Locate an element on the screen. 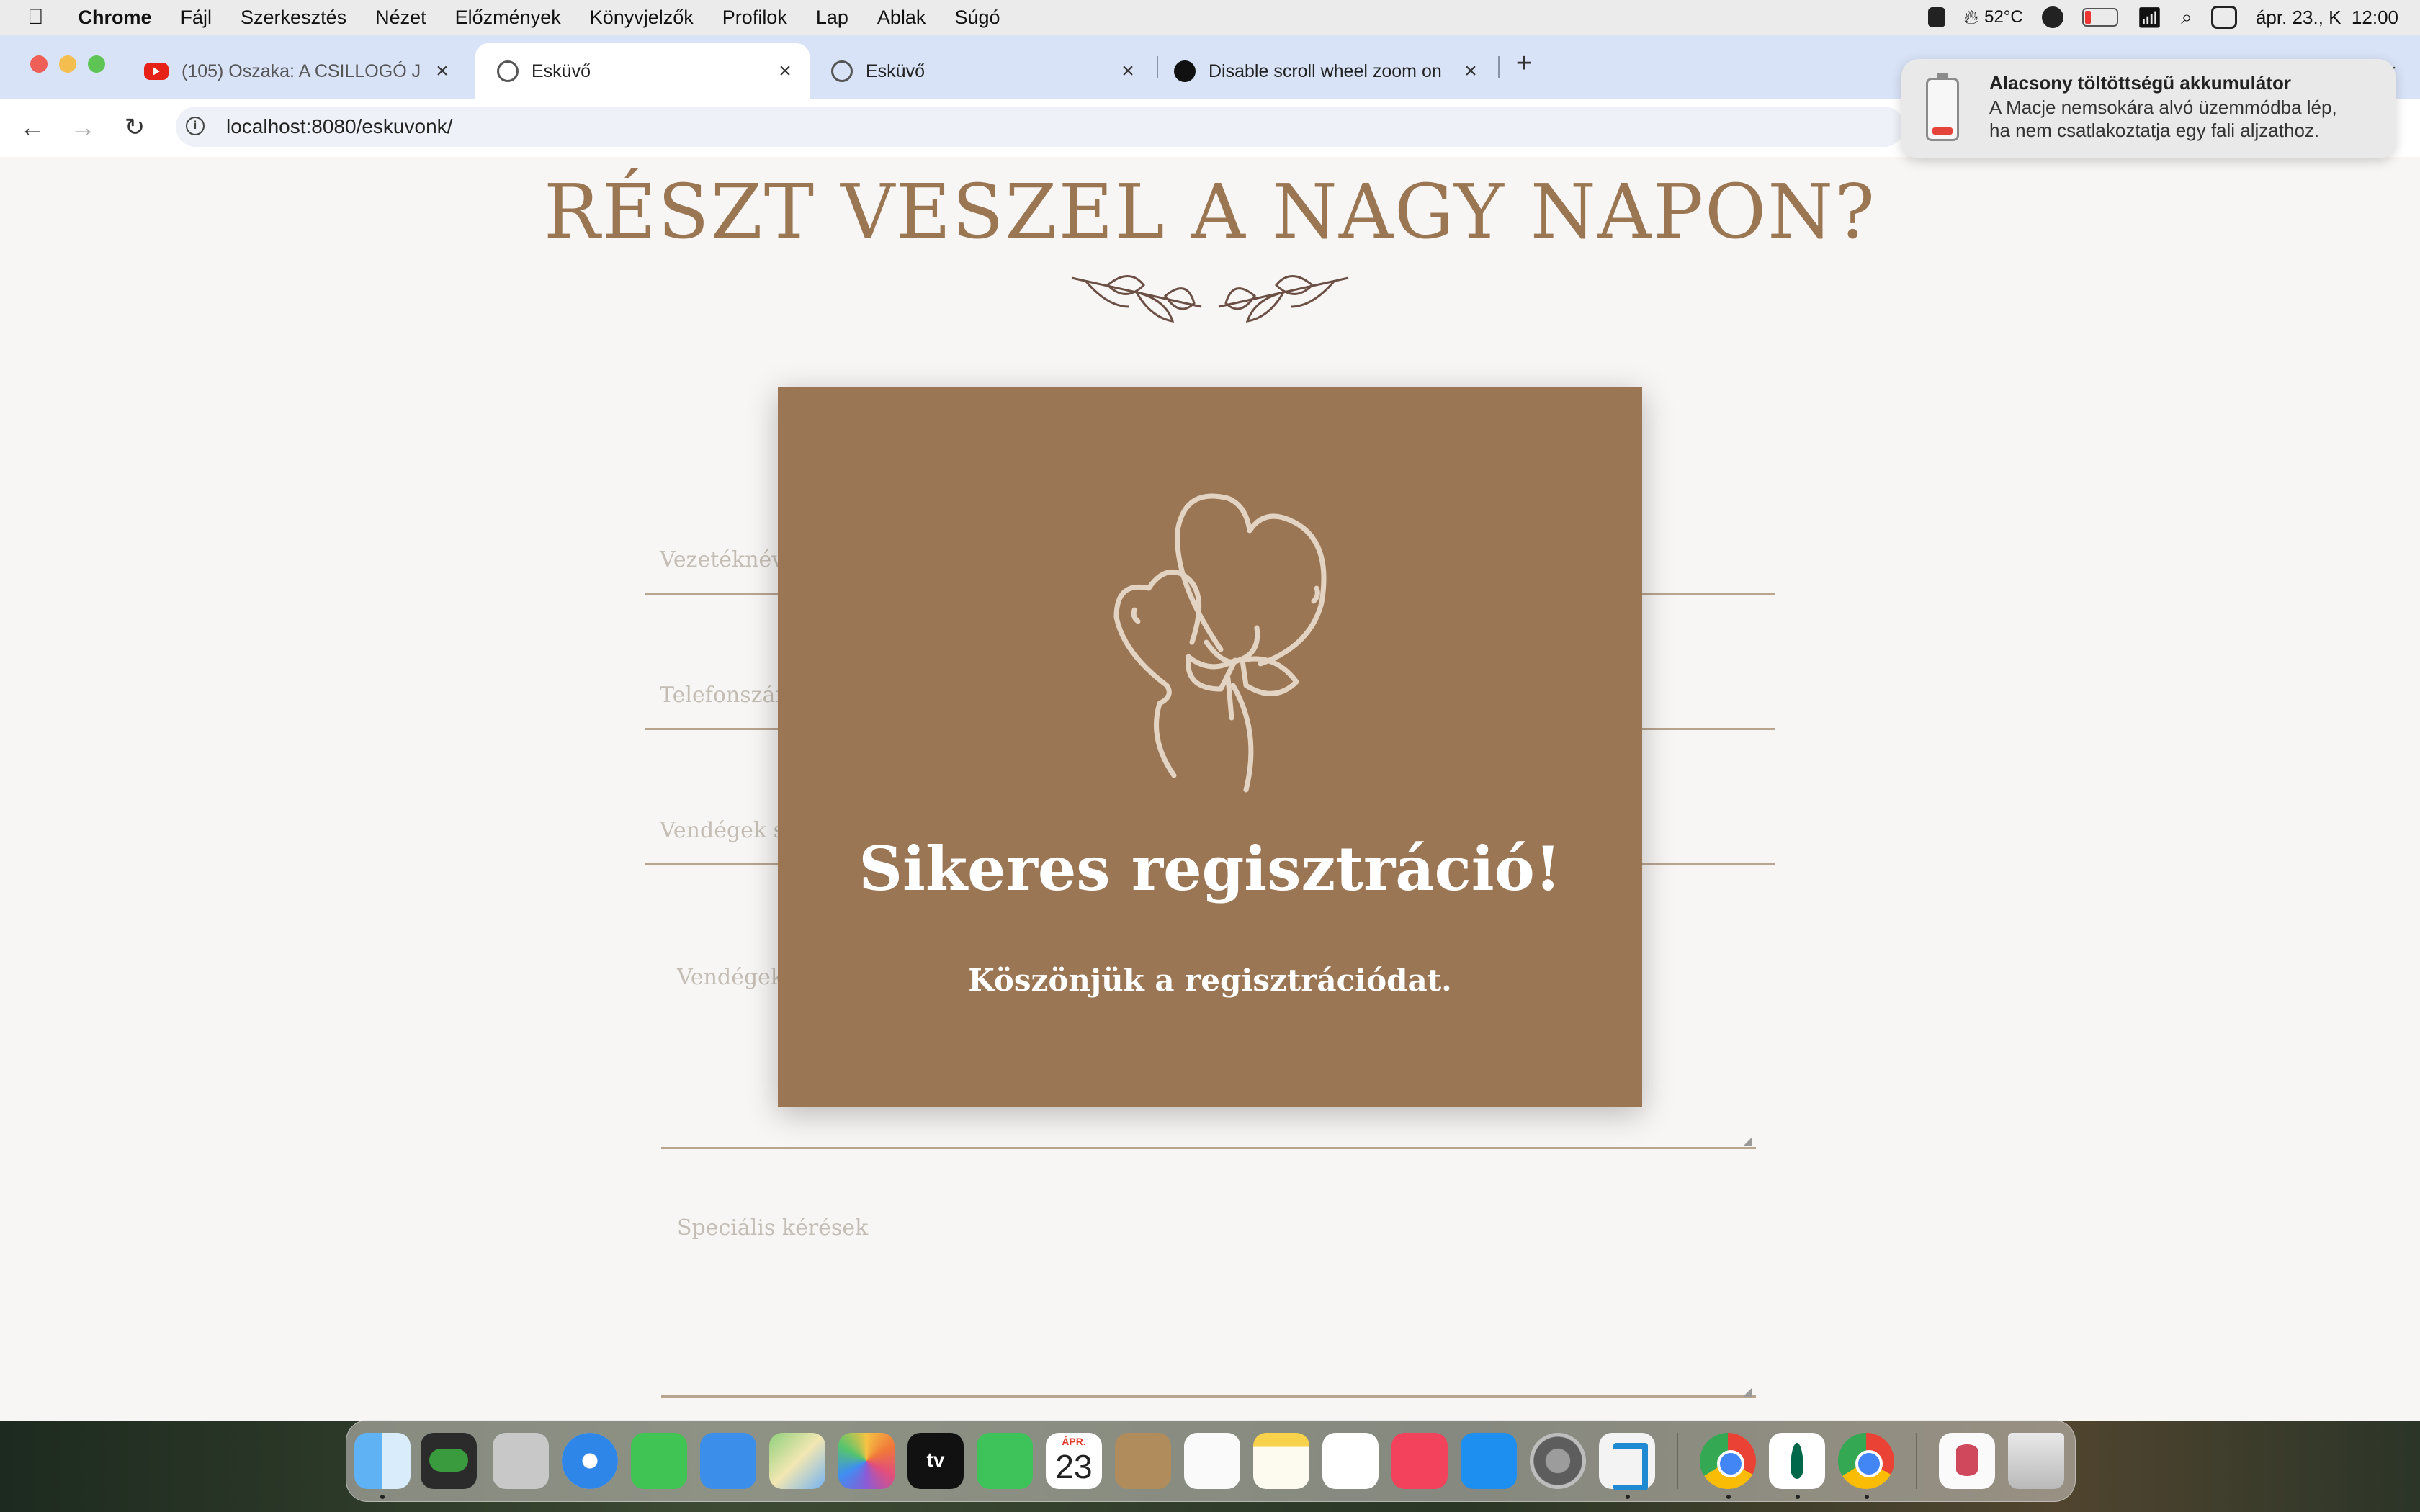  music-icon is located at coordinates (1420, 1461).